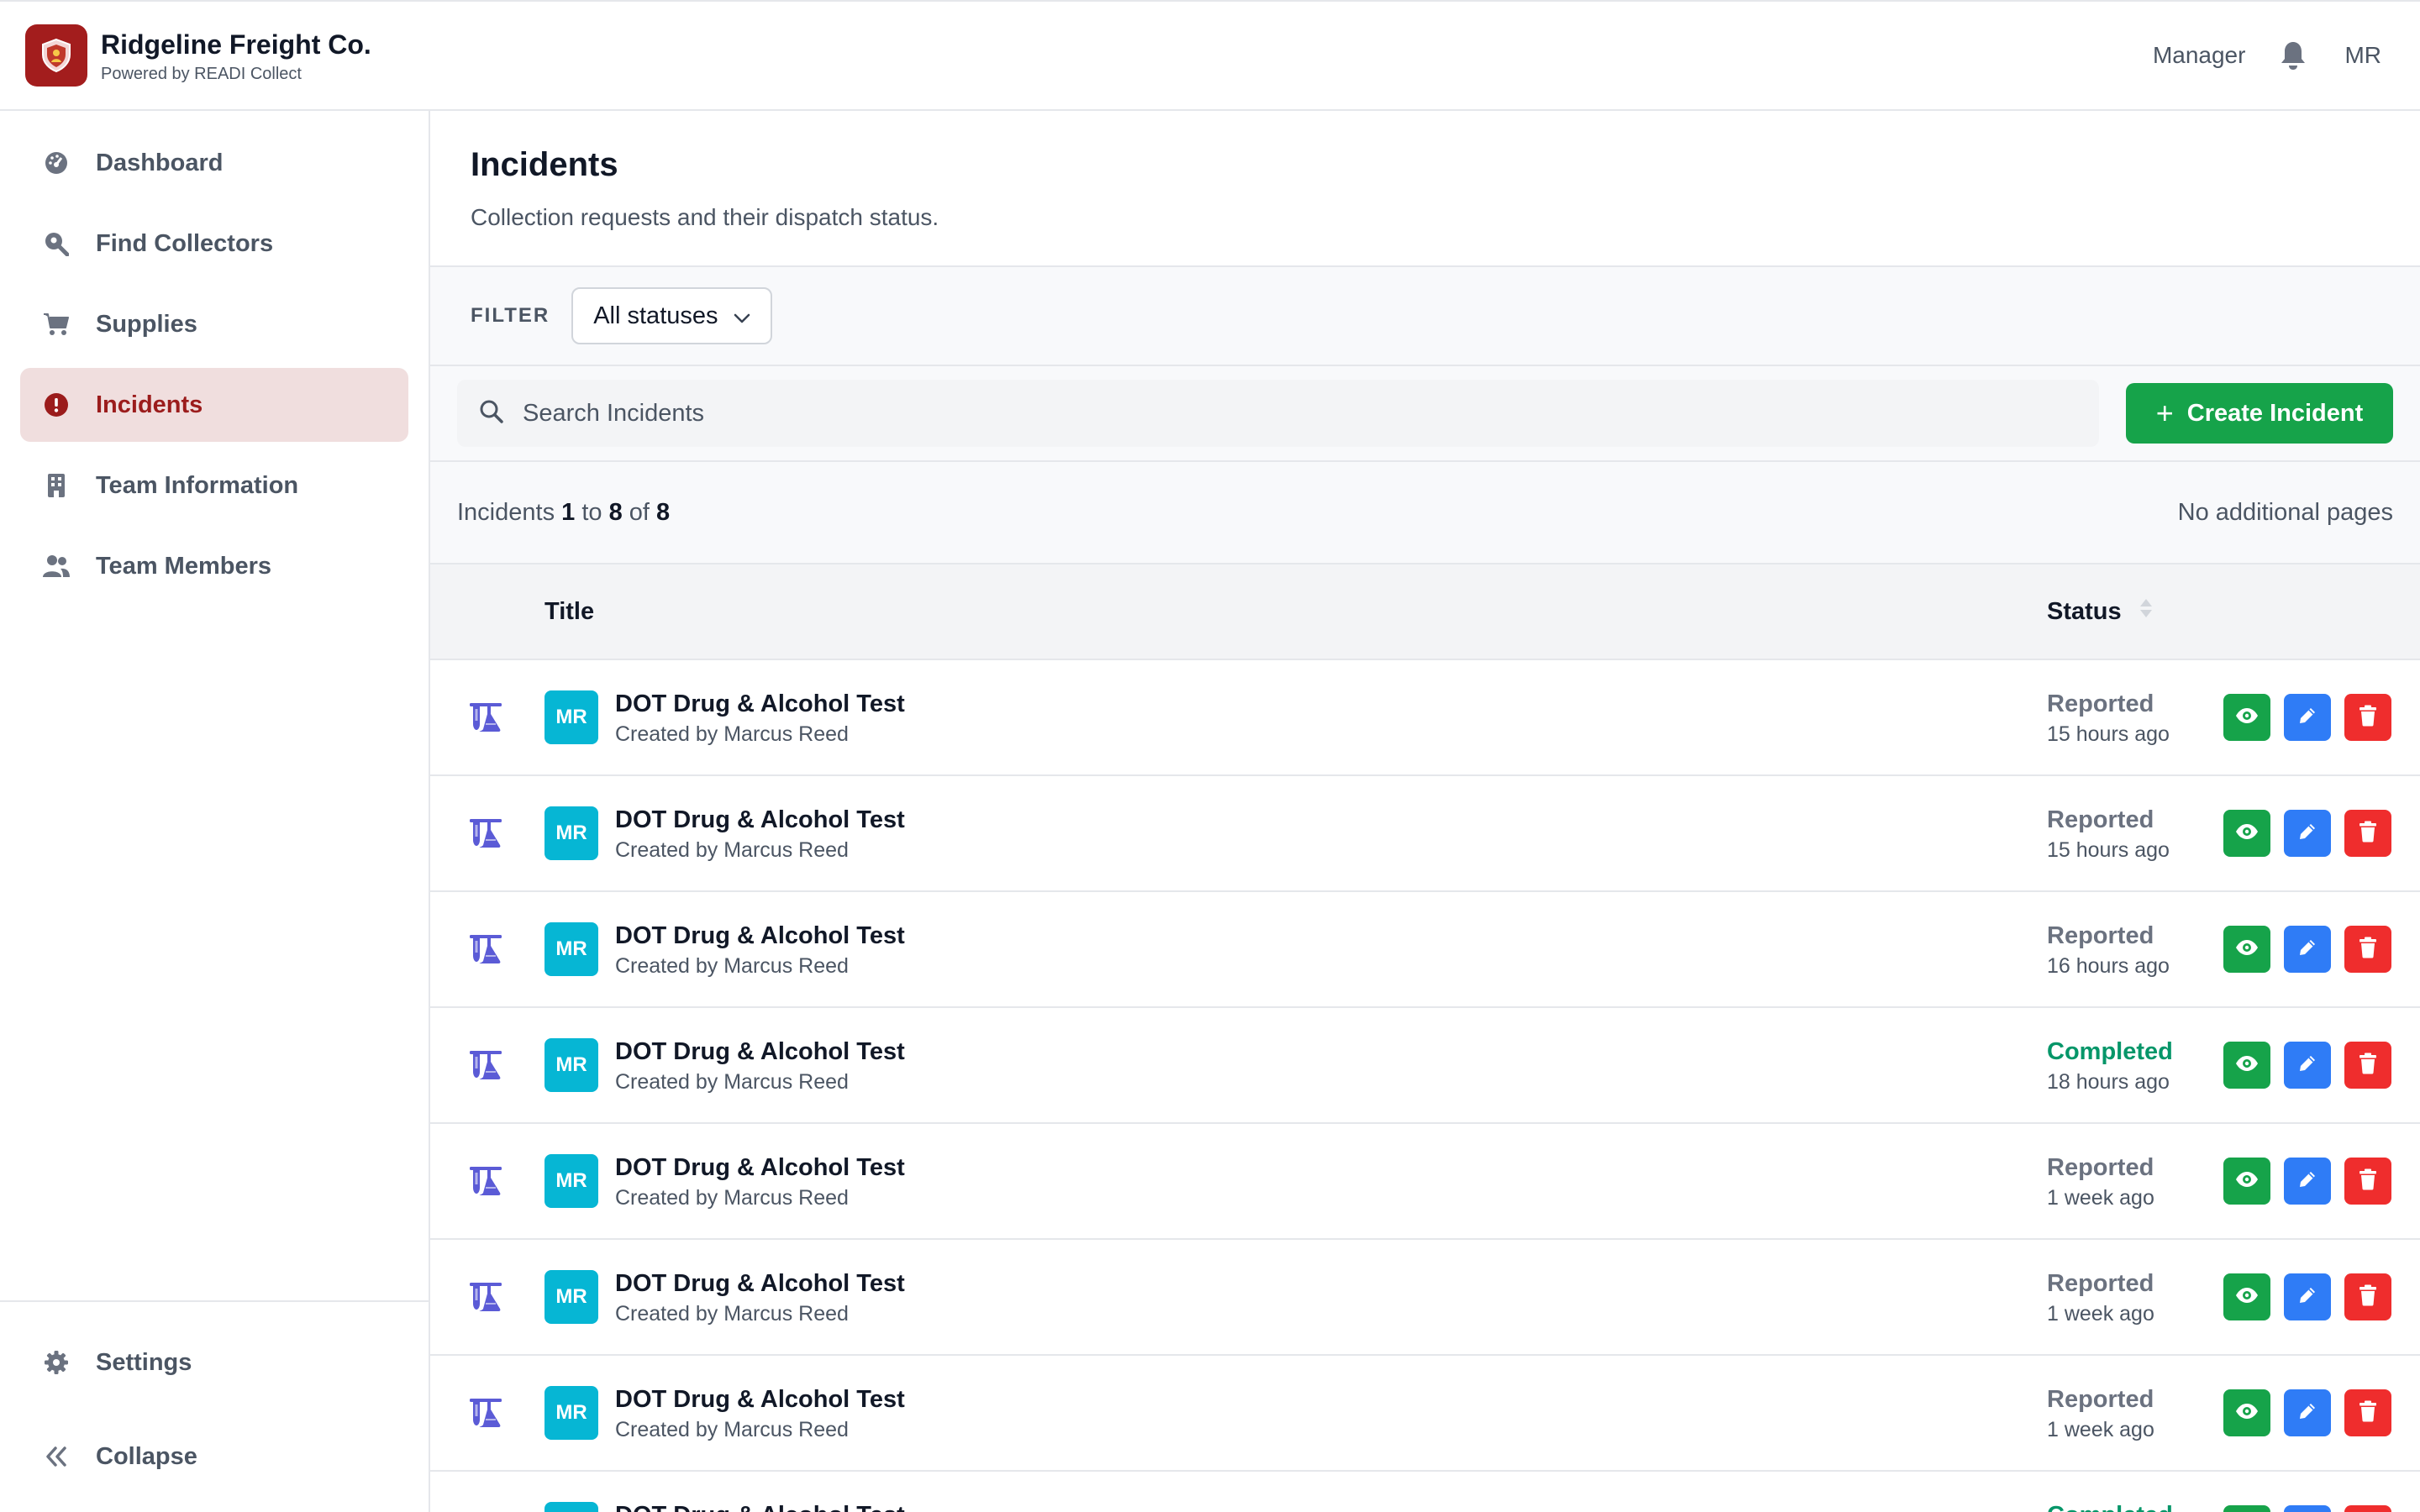 This screenshot has height=1512, width=2420. What do you see at coordinates (56, 485) in the screenshot?
I see `building-icon` at bounding box center [56, 485].